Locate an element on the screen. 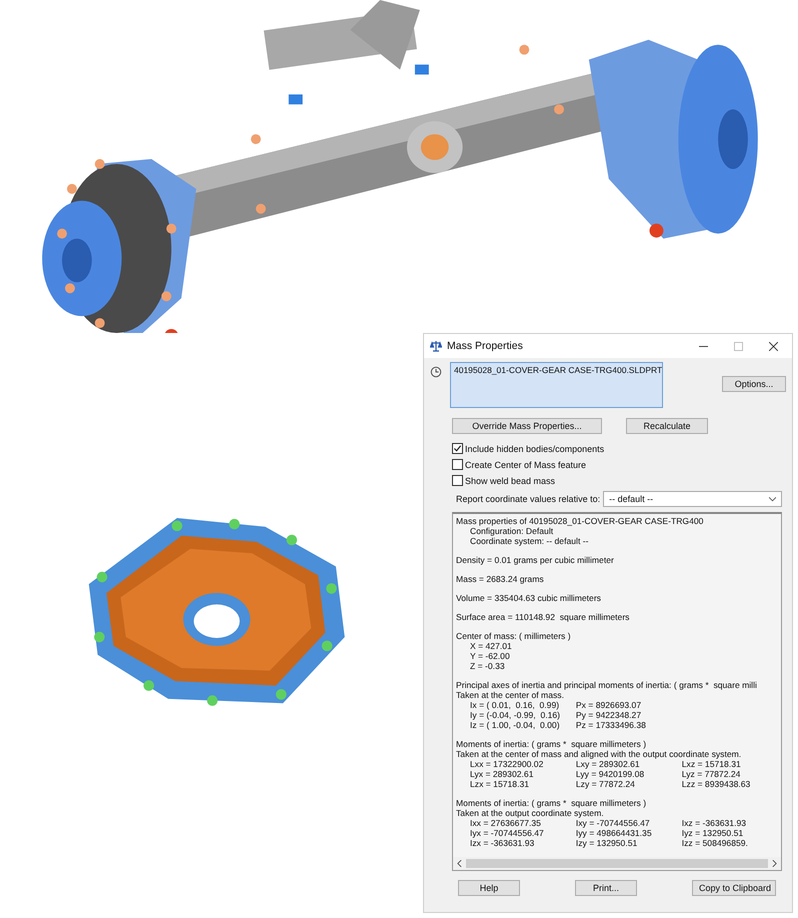 This screenshot has width=798, height=918. report-value: Lxx = 17322900.02 is located at coordinates (507, 764).